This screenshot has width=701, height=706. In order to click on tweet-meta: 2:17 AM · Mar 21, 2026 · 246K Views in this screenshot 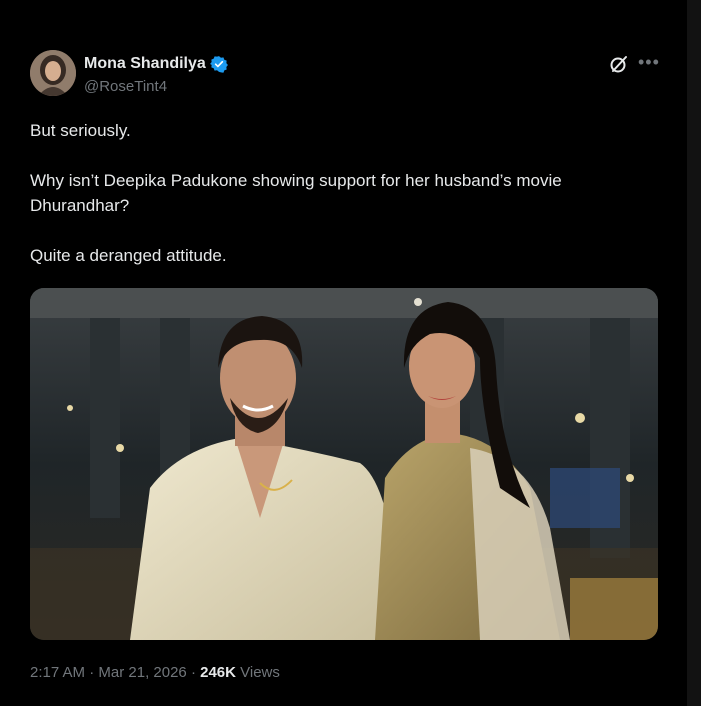, I will do `click(155, 672)`.